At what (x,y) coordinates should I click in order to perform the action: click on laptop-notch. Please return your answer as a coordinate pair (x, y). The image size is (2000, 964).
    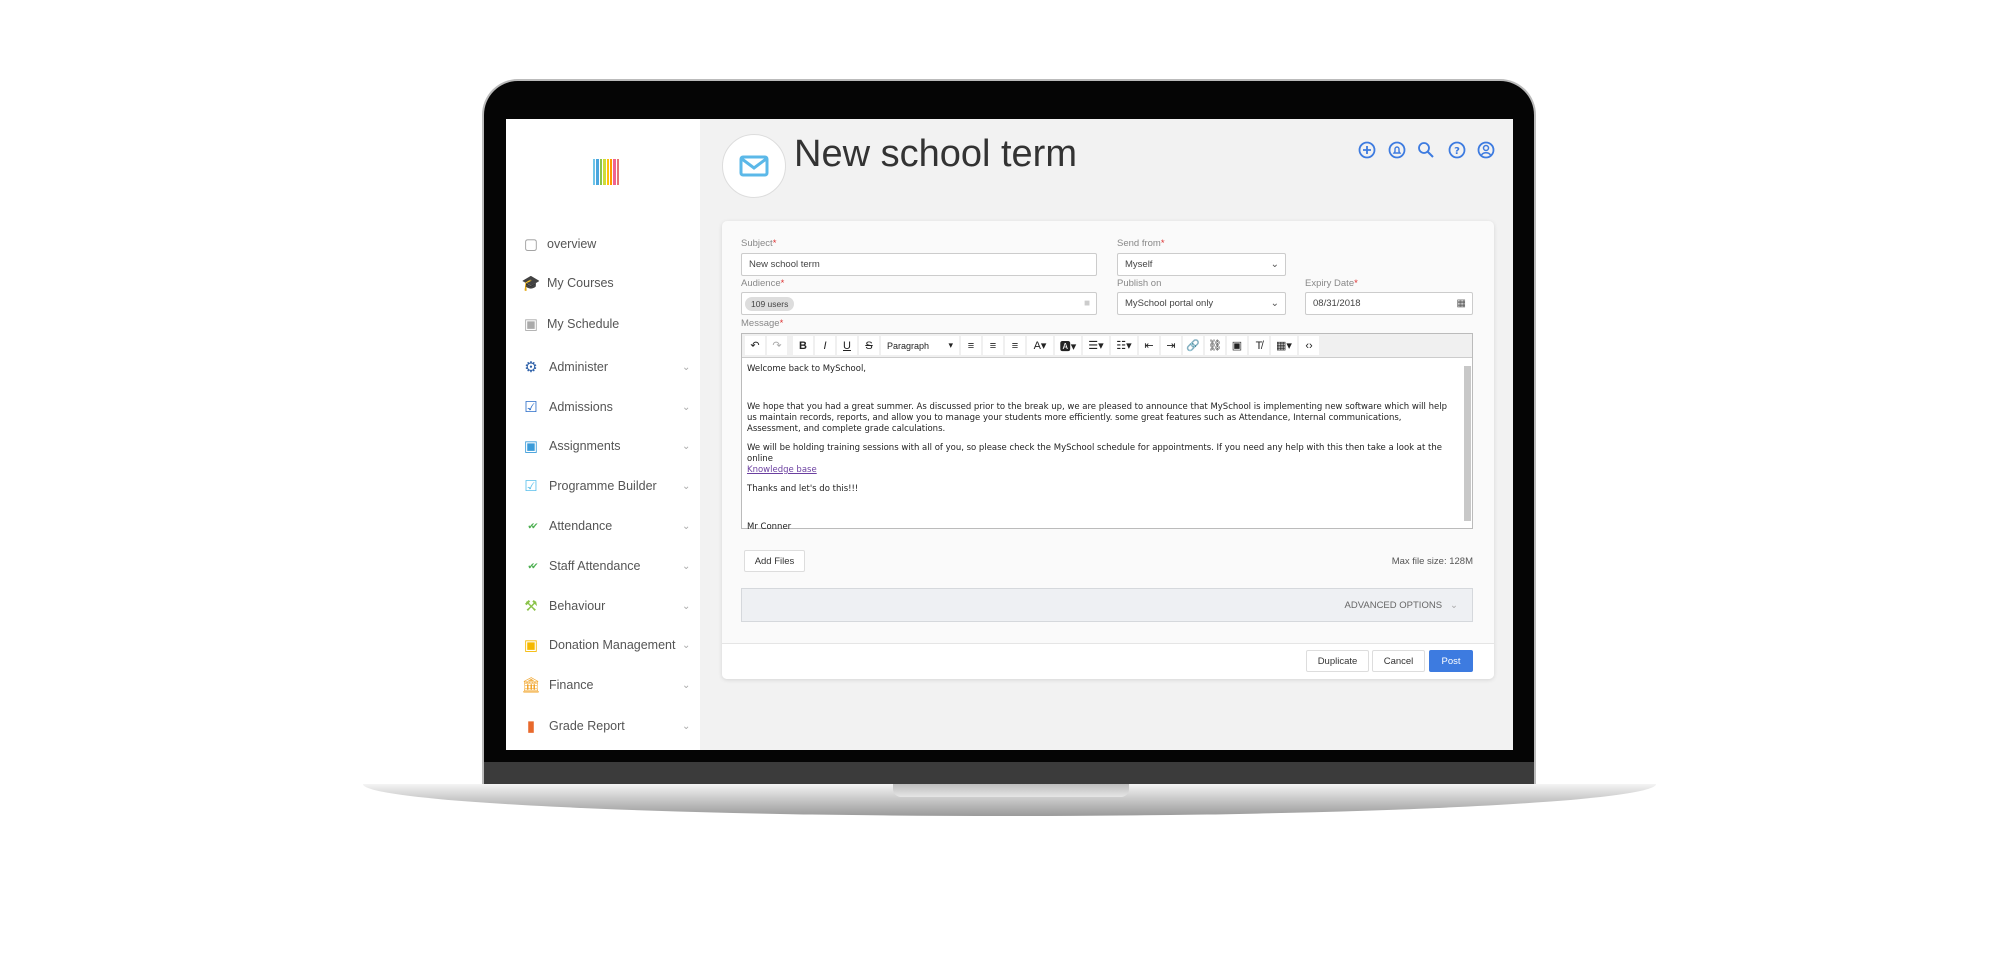
    Looking at the image, I should click on (1011, 790).